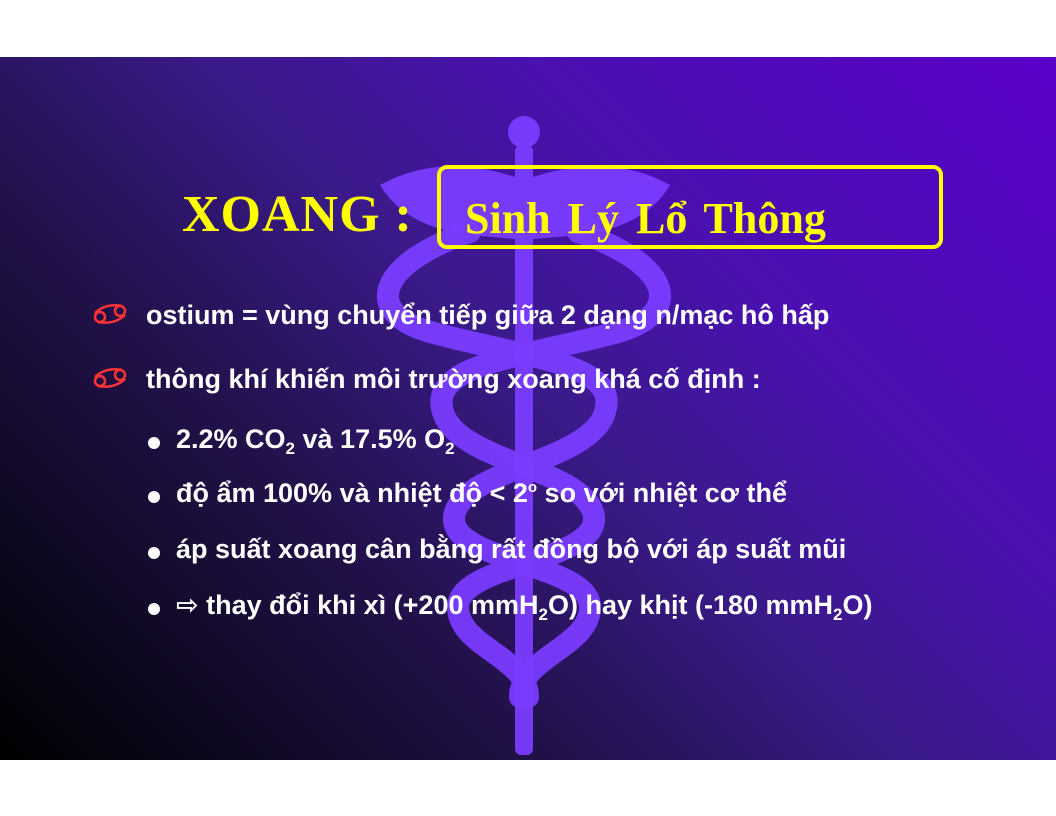  I want to click on change-text-3: O), so click(857, 605).